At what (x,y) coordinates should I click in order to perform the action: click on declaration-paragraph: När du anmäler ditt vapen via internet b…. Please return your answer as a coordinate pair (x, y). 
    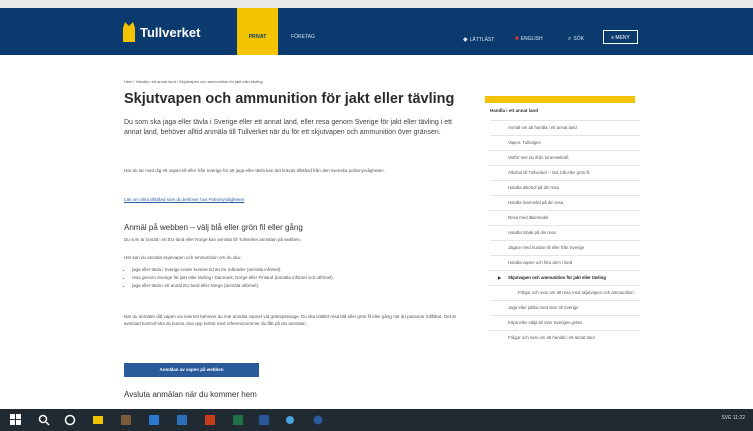
    Looking at the image, I should click on (290, 320).